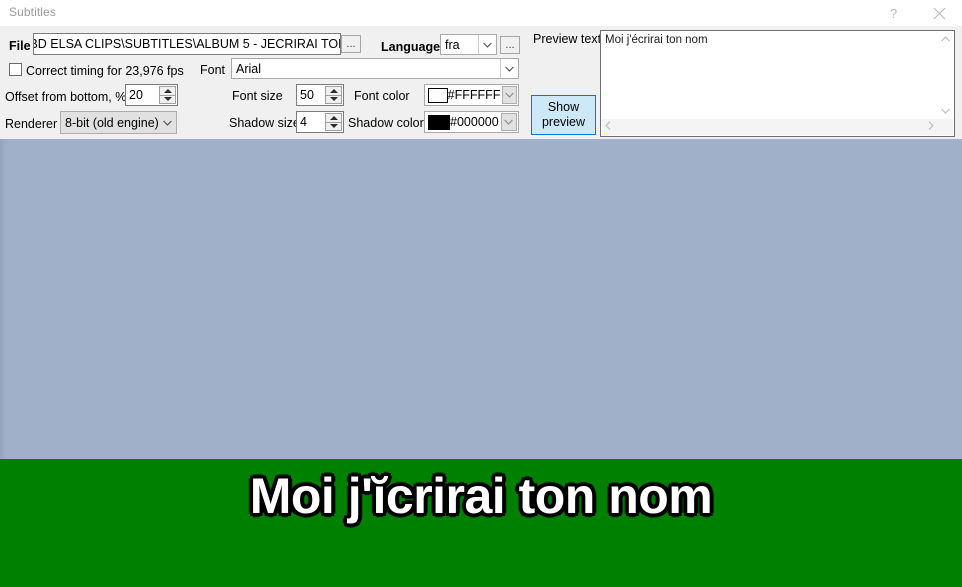  Describe the element at coordinates (481, 13) in the screenshot. I see `title-bar: Subtitles ?` at that location.